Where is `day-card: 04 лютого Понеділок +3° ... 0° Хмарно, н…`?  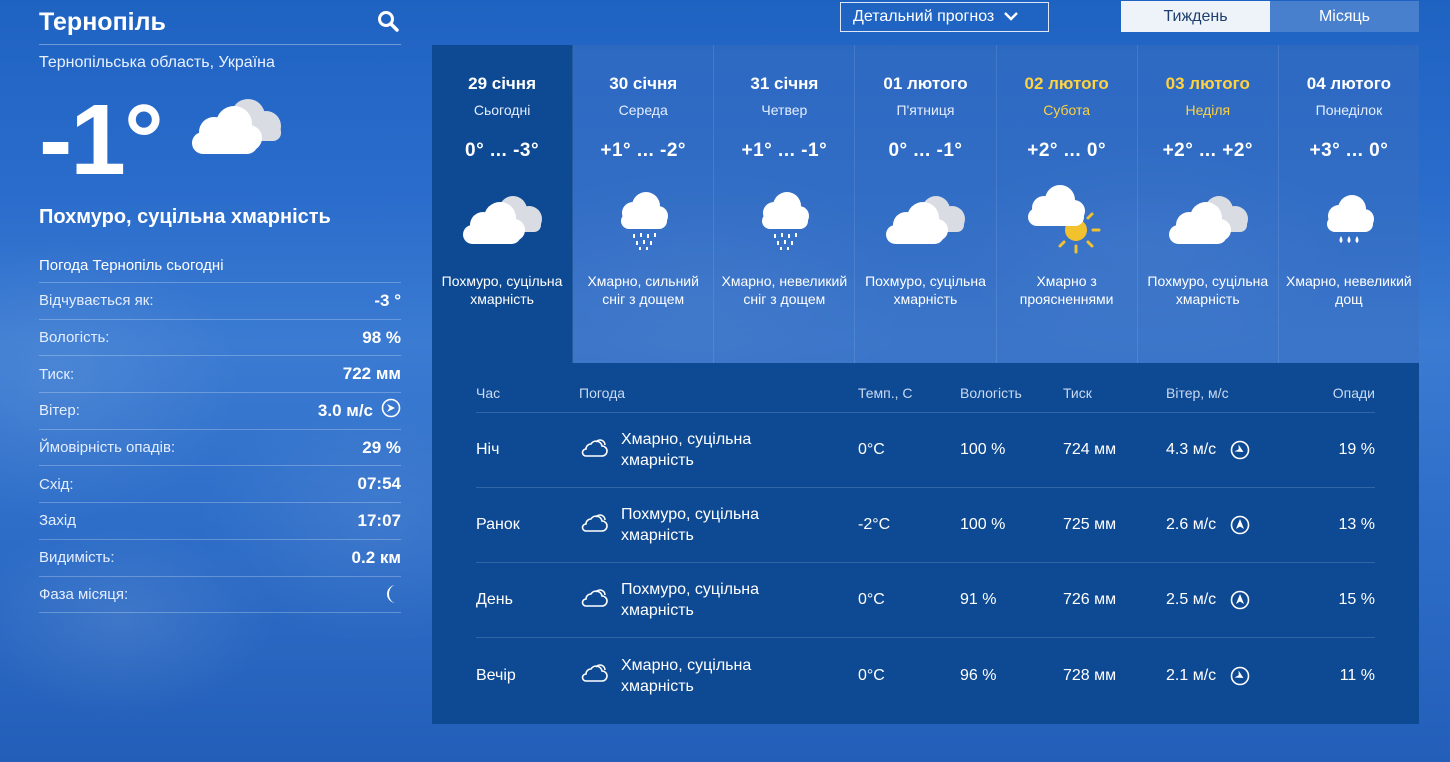
day-card: 04 лютого Понеділок +3° ... 0° Хмарно, н… is located at coordinates (1348, 204).